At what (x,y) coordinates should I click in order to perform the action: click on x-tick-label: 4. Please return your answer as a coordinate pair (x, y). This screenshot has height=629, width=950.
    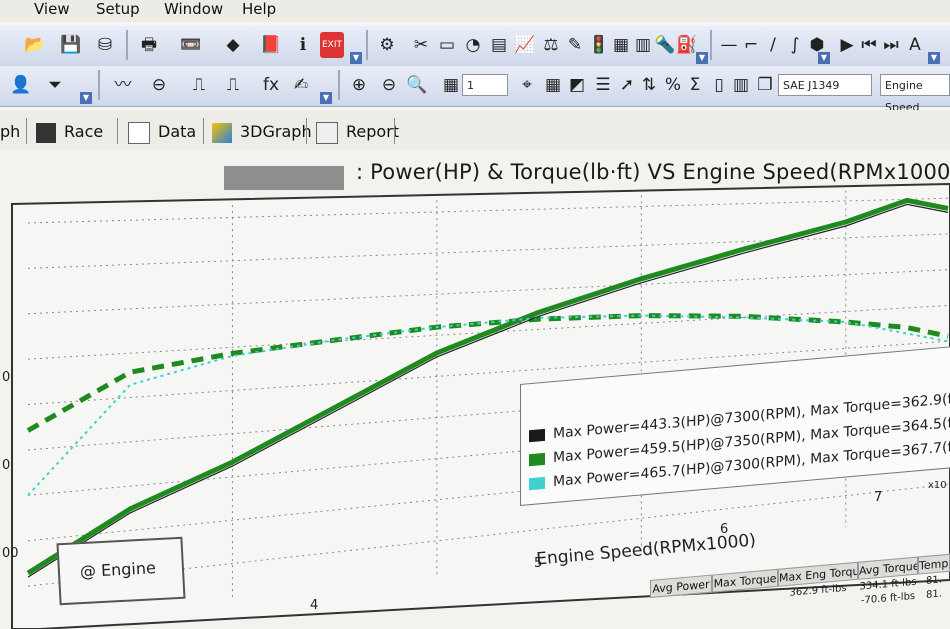
    Looking at the image, I should click on (314, 605).